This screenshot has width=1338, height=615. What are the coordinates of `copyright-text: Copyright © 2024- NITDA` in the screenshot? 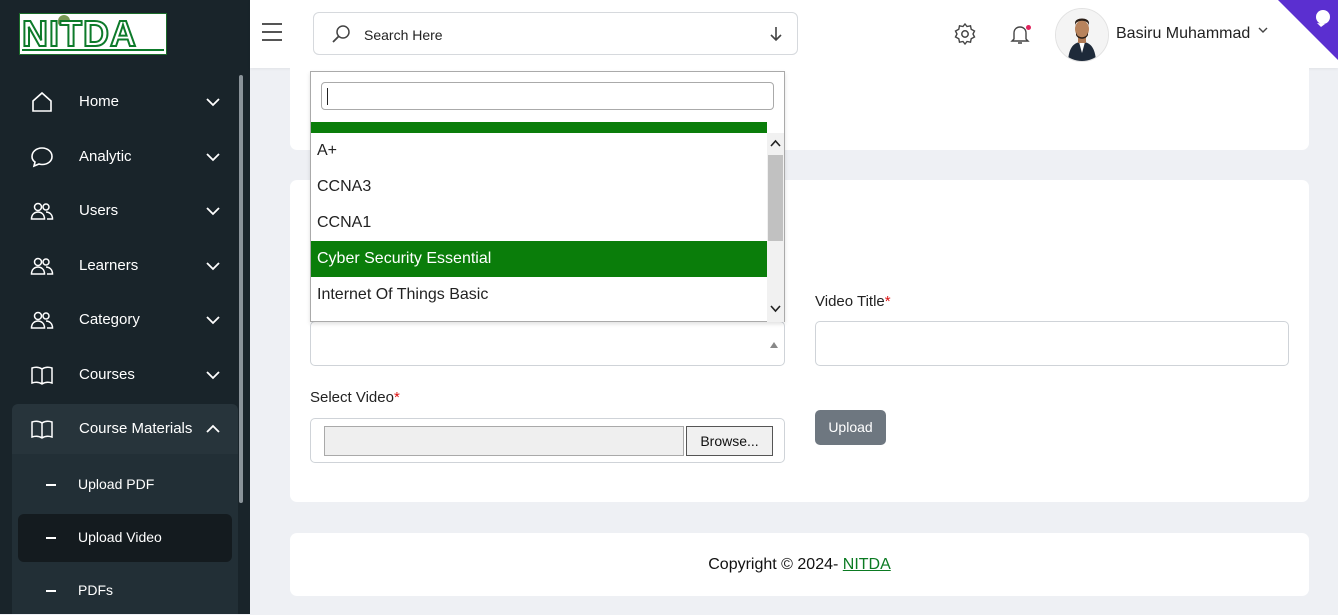 It's located at (799, 564).